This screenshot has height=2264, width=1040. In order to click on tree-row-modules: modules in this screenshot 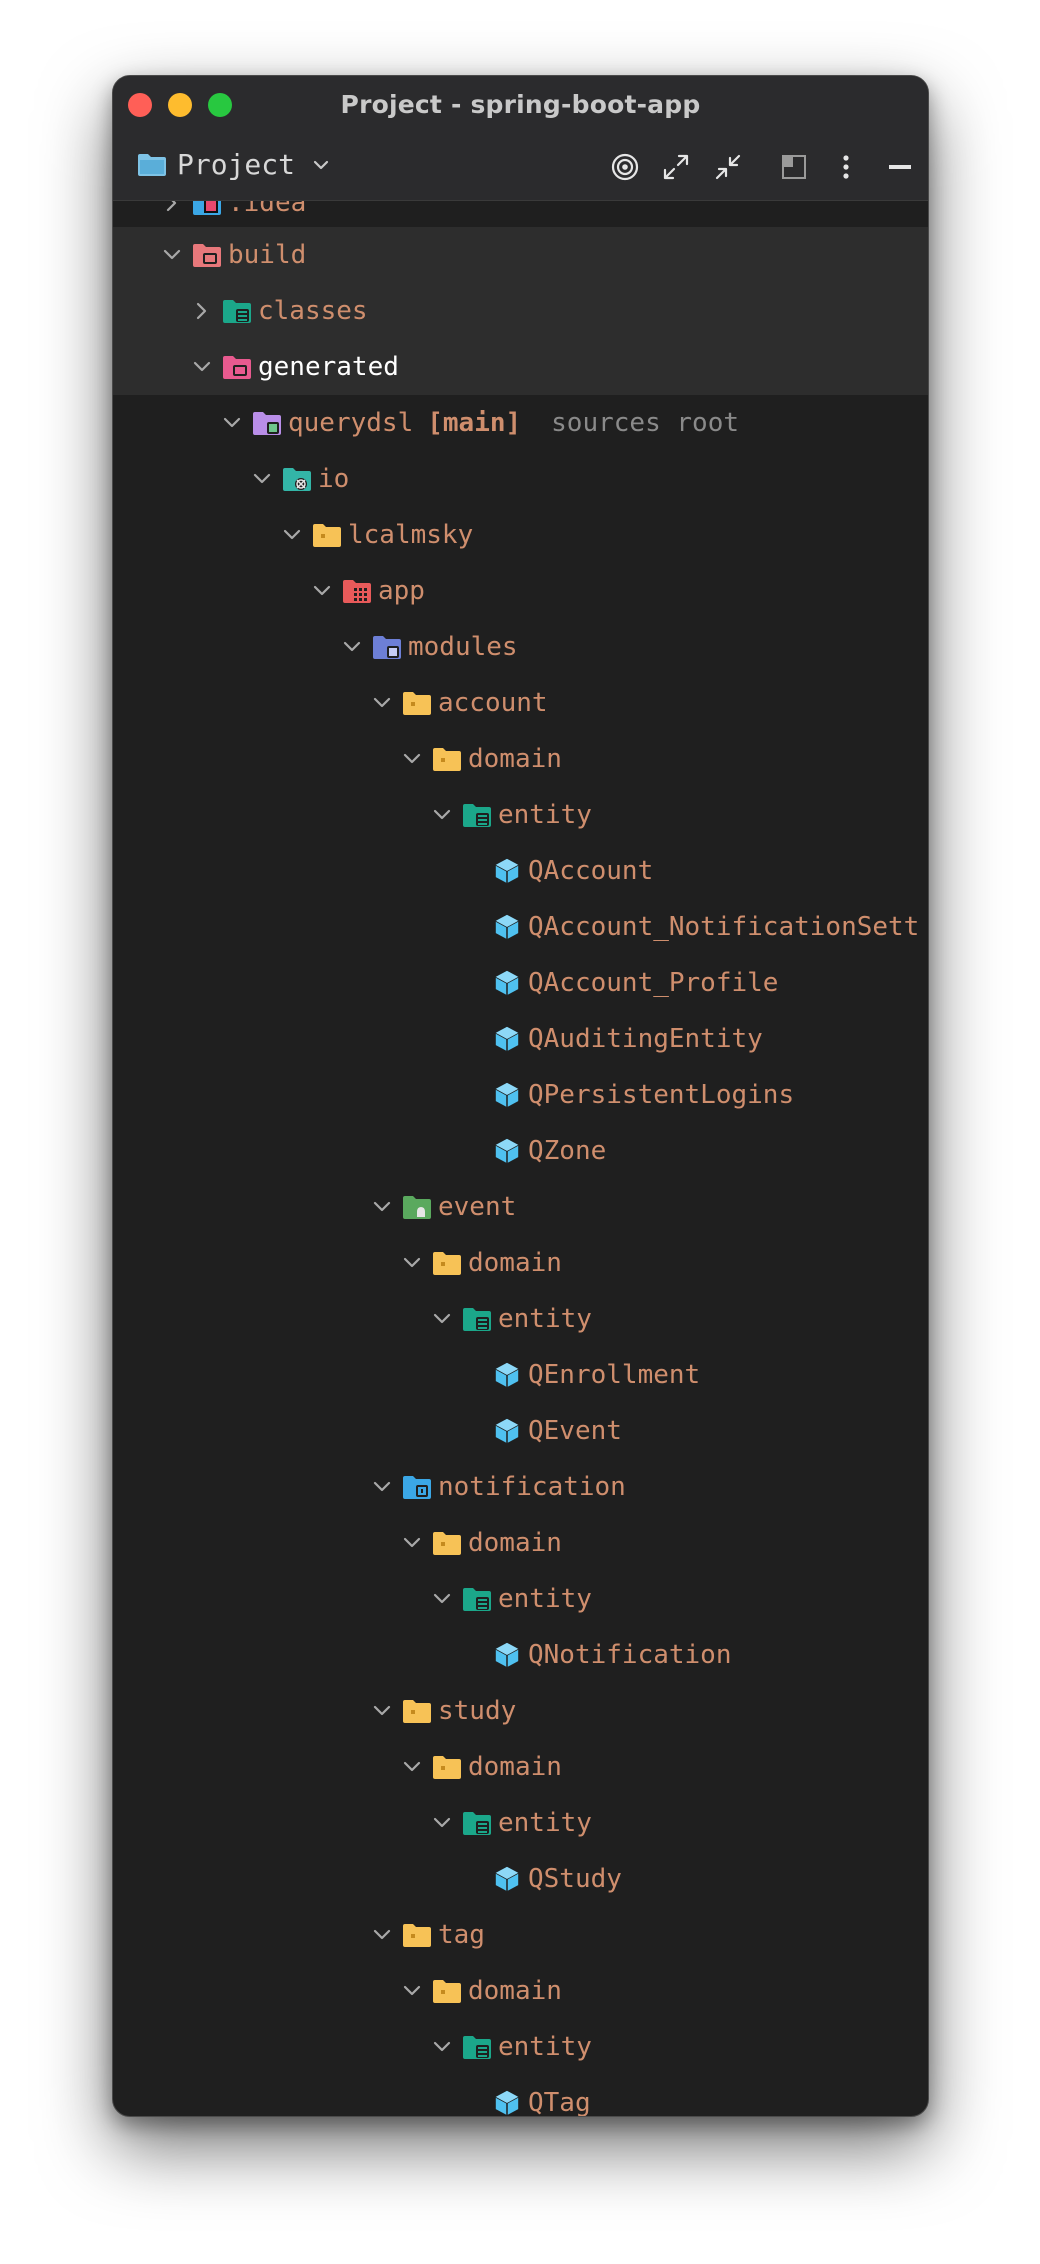, I will do `click(520, 647)`.